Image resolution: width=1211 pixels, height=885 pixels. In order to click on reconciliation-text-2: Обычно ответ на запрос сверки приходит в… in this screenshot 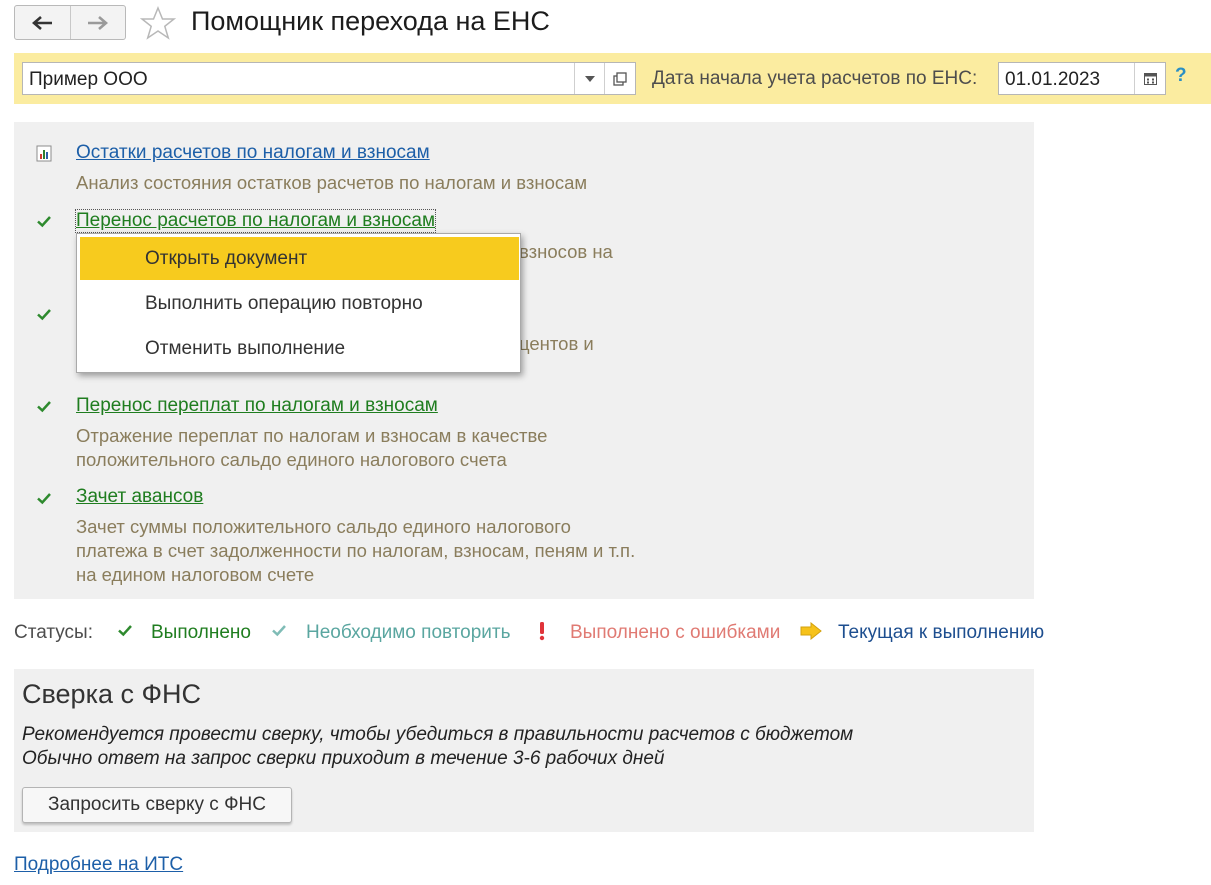, I will do `click(343, 758)`.